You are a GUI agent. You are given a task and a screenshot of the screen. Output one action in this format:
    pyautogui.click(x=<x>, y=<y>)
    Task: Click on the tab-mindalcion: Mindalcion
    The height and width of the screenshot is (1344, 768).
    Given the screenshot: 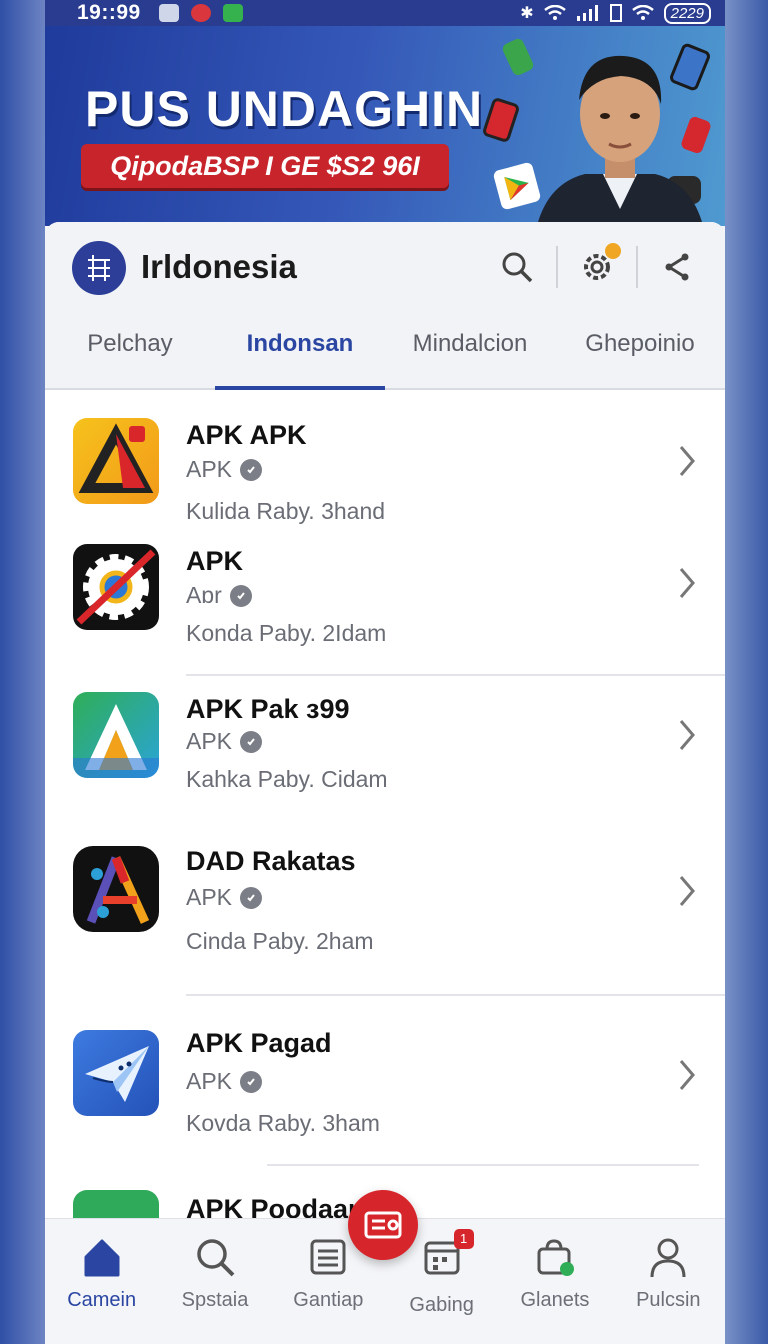 What is the action you would take?
    pyautogui.click(x=470, y=351)
    